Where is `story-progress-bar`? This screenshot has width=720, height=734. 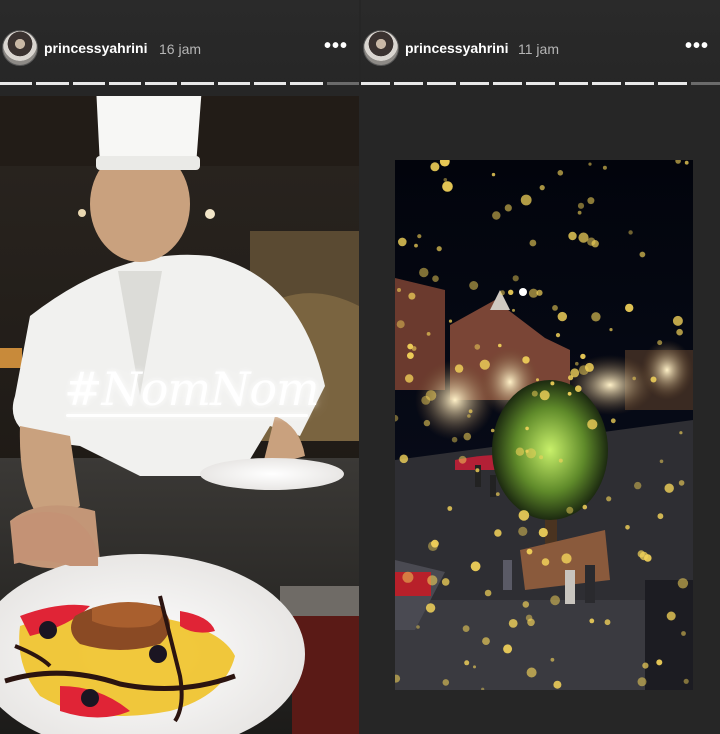
story-progress-bar is located at coordinates (540, 83).